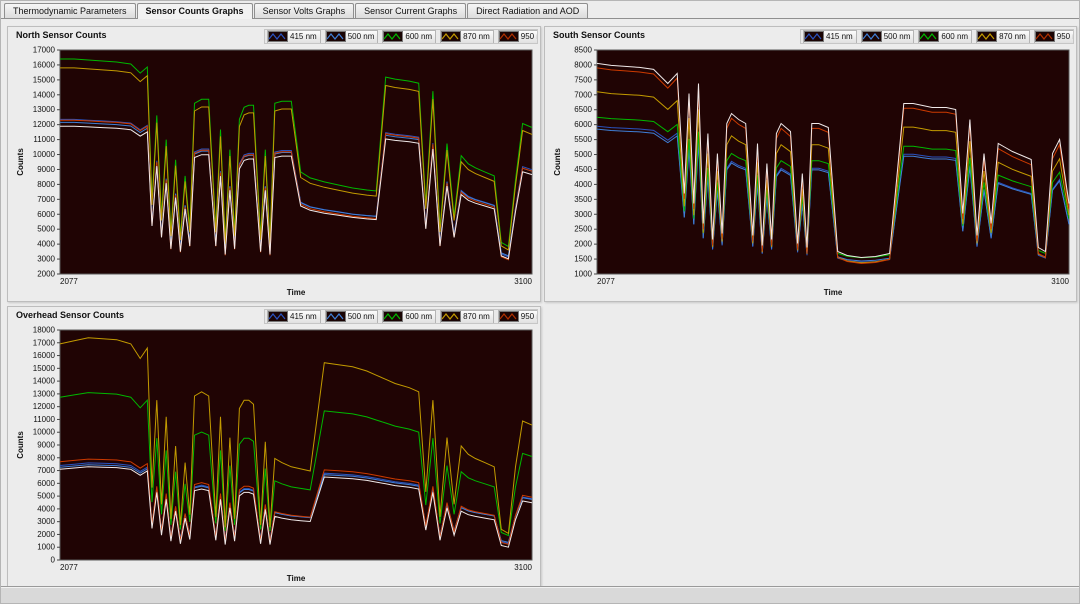 The image size is (1080, 604). What do you see at coordinates (44, 154) in the screenshot?
I see `svg-text: 10000` at bounding box center [44, 154].